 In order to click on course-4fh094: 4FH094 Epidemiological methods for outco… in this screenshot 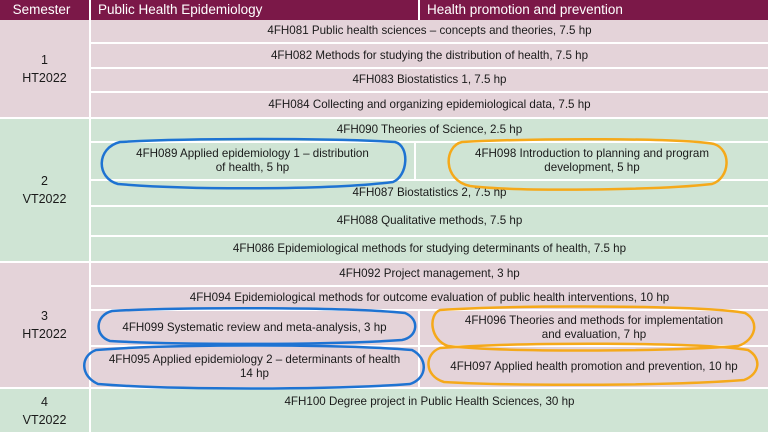, I will do `click(429, 298)`.